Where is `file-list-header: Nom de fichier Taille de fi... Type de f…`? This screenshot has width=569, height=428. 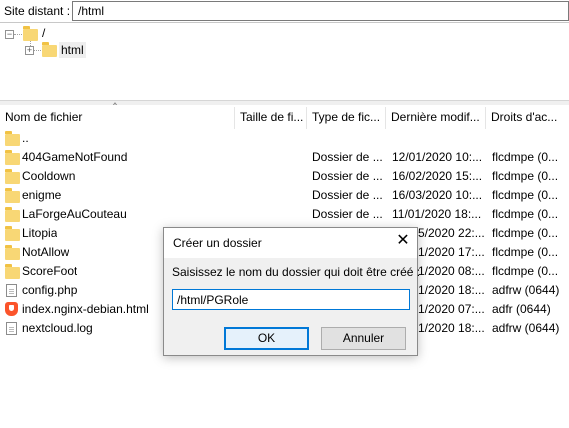 file-list-header: Nom de fichier Taille de fi... Type de f… is located at coordinates (284, 117).